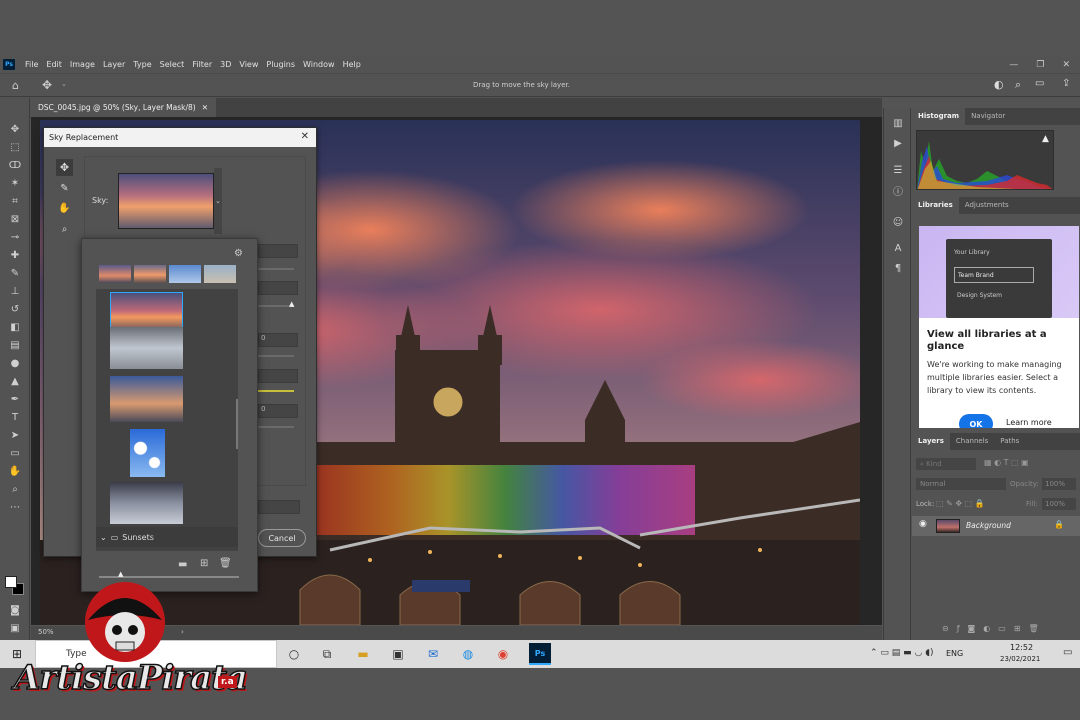  Describe the element at coordinates (398, 654) in the screenshot. I see `store-icon: ▣` at that location.